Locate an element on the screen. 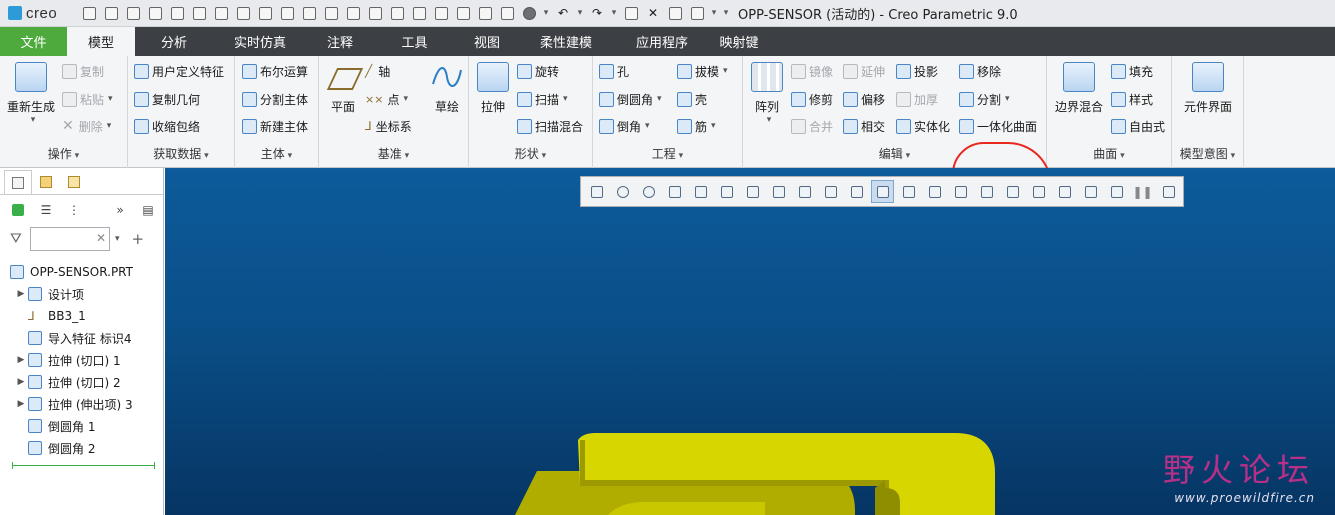  component-interface-button: 元件界面 is located at coordinates (1208, 88).